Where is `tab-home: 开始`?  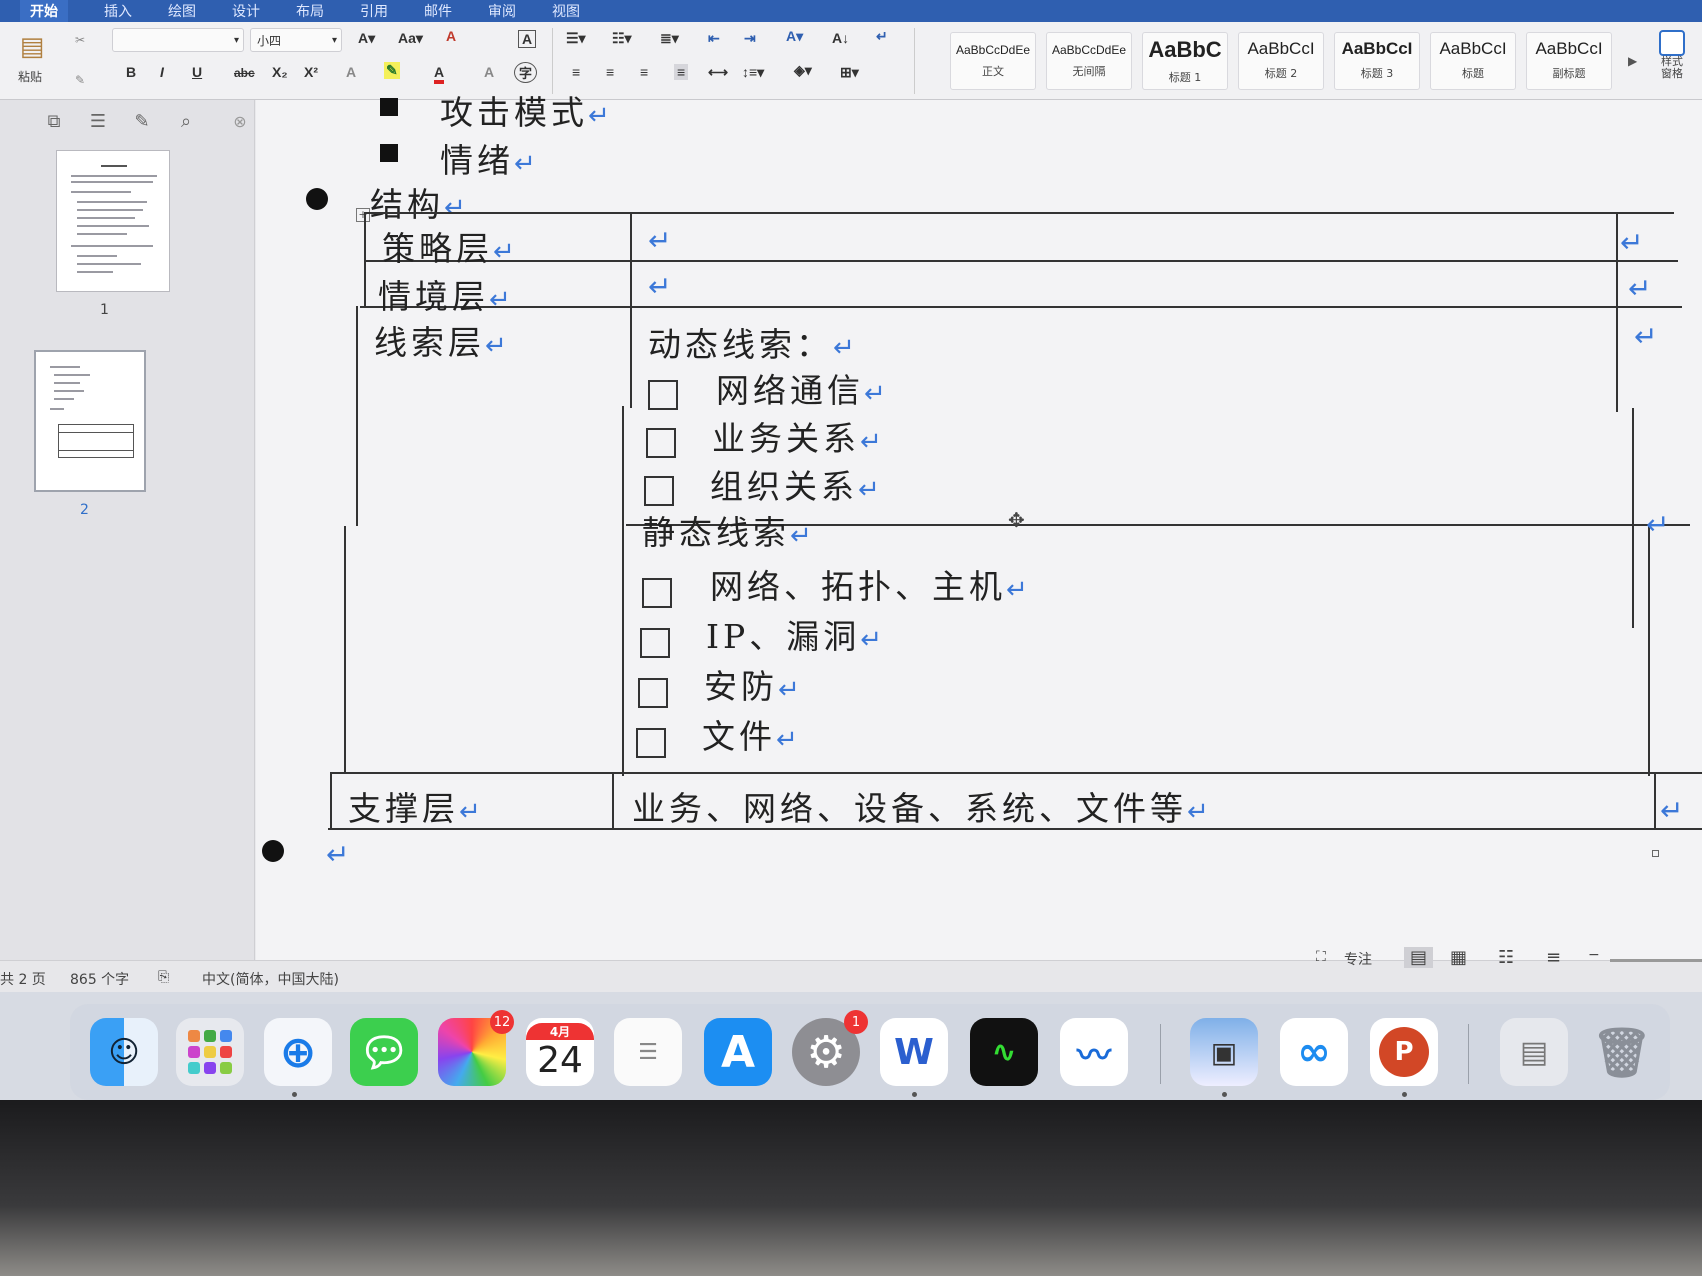
tab-home: 开始 is located at coordinates (44, 11).